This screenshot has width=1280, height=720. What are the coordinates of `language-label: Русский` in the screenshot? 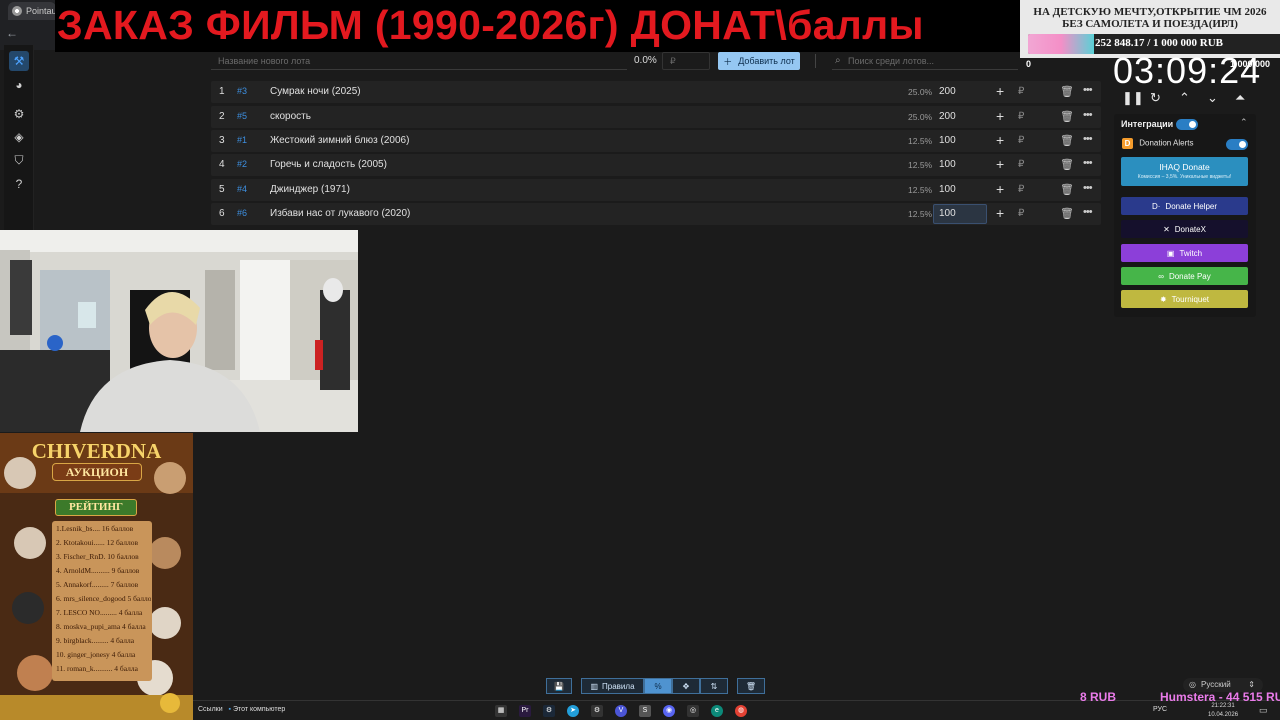 It's located at (1216, 684).